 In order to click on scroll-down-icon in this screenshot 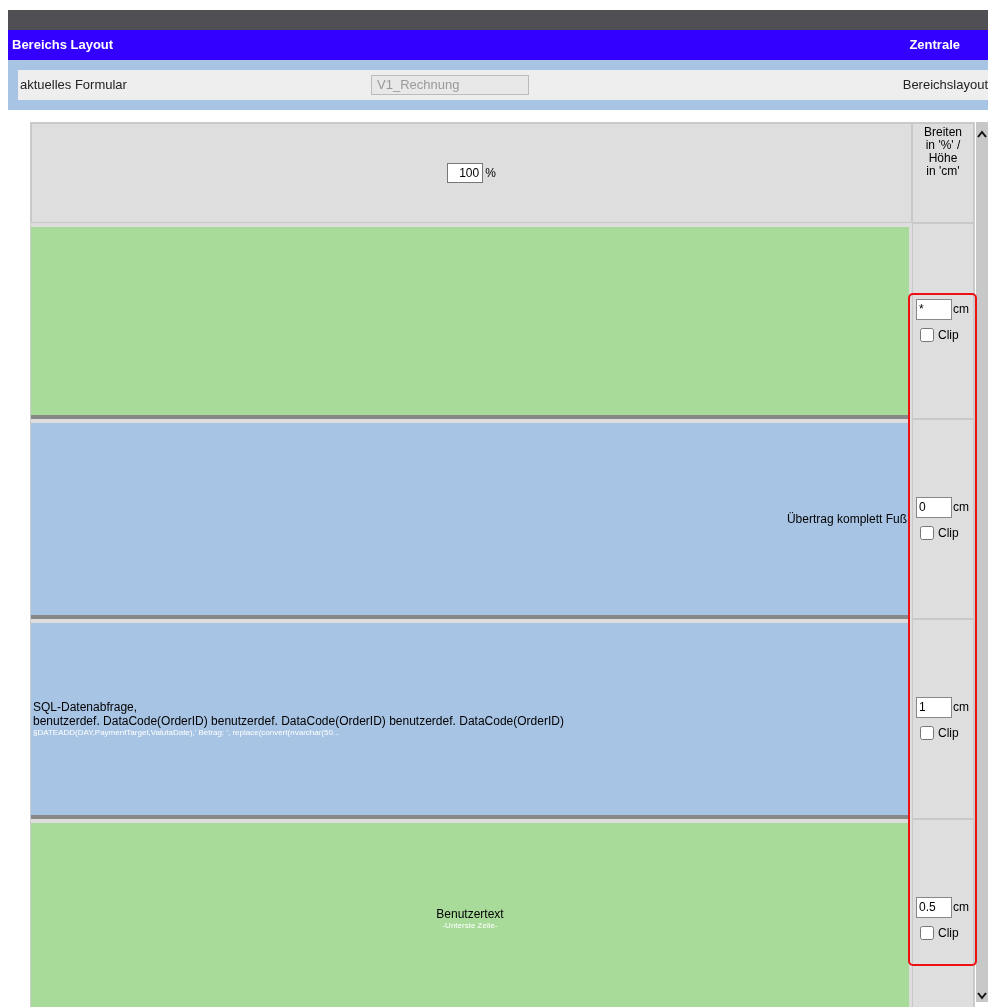, I will do `click(982, 996)`.